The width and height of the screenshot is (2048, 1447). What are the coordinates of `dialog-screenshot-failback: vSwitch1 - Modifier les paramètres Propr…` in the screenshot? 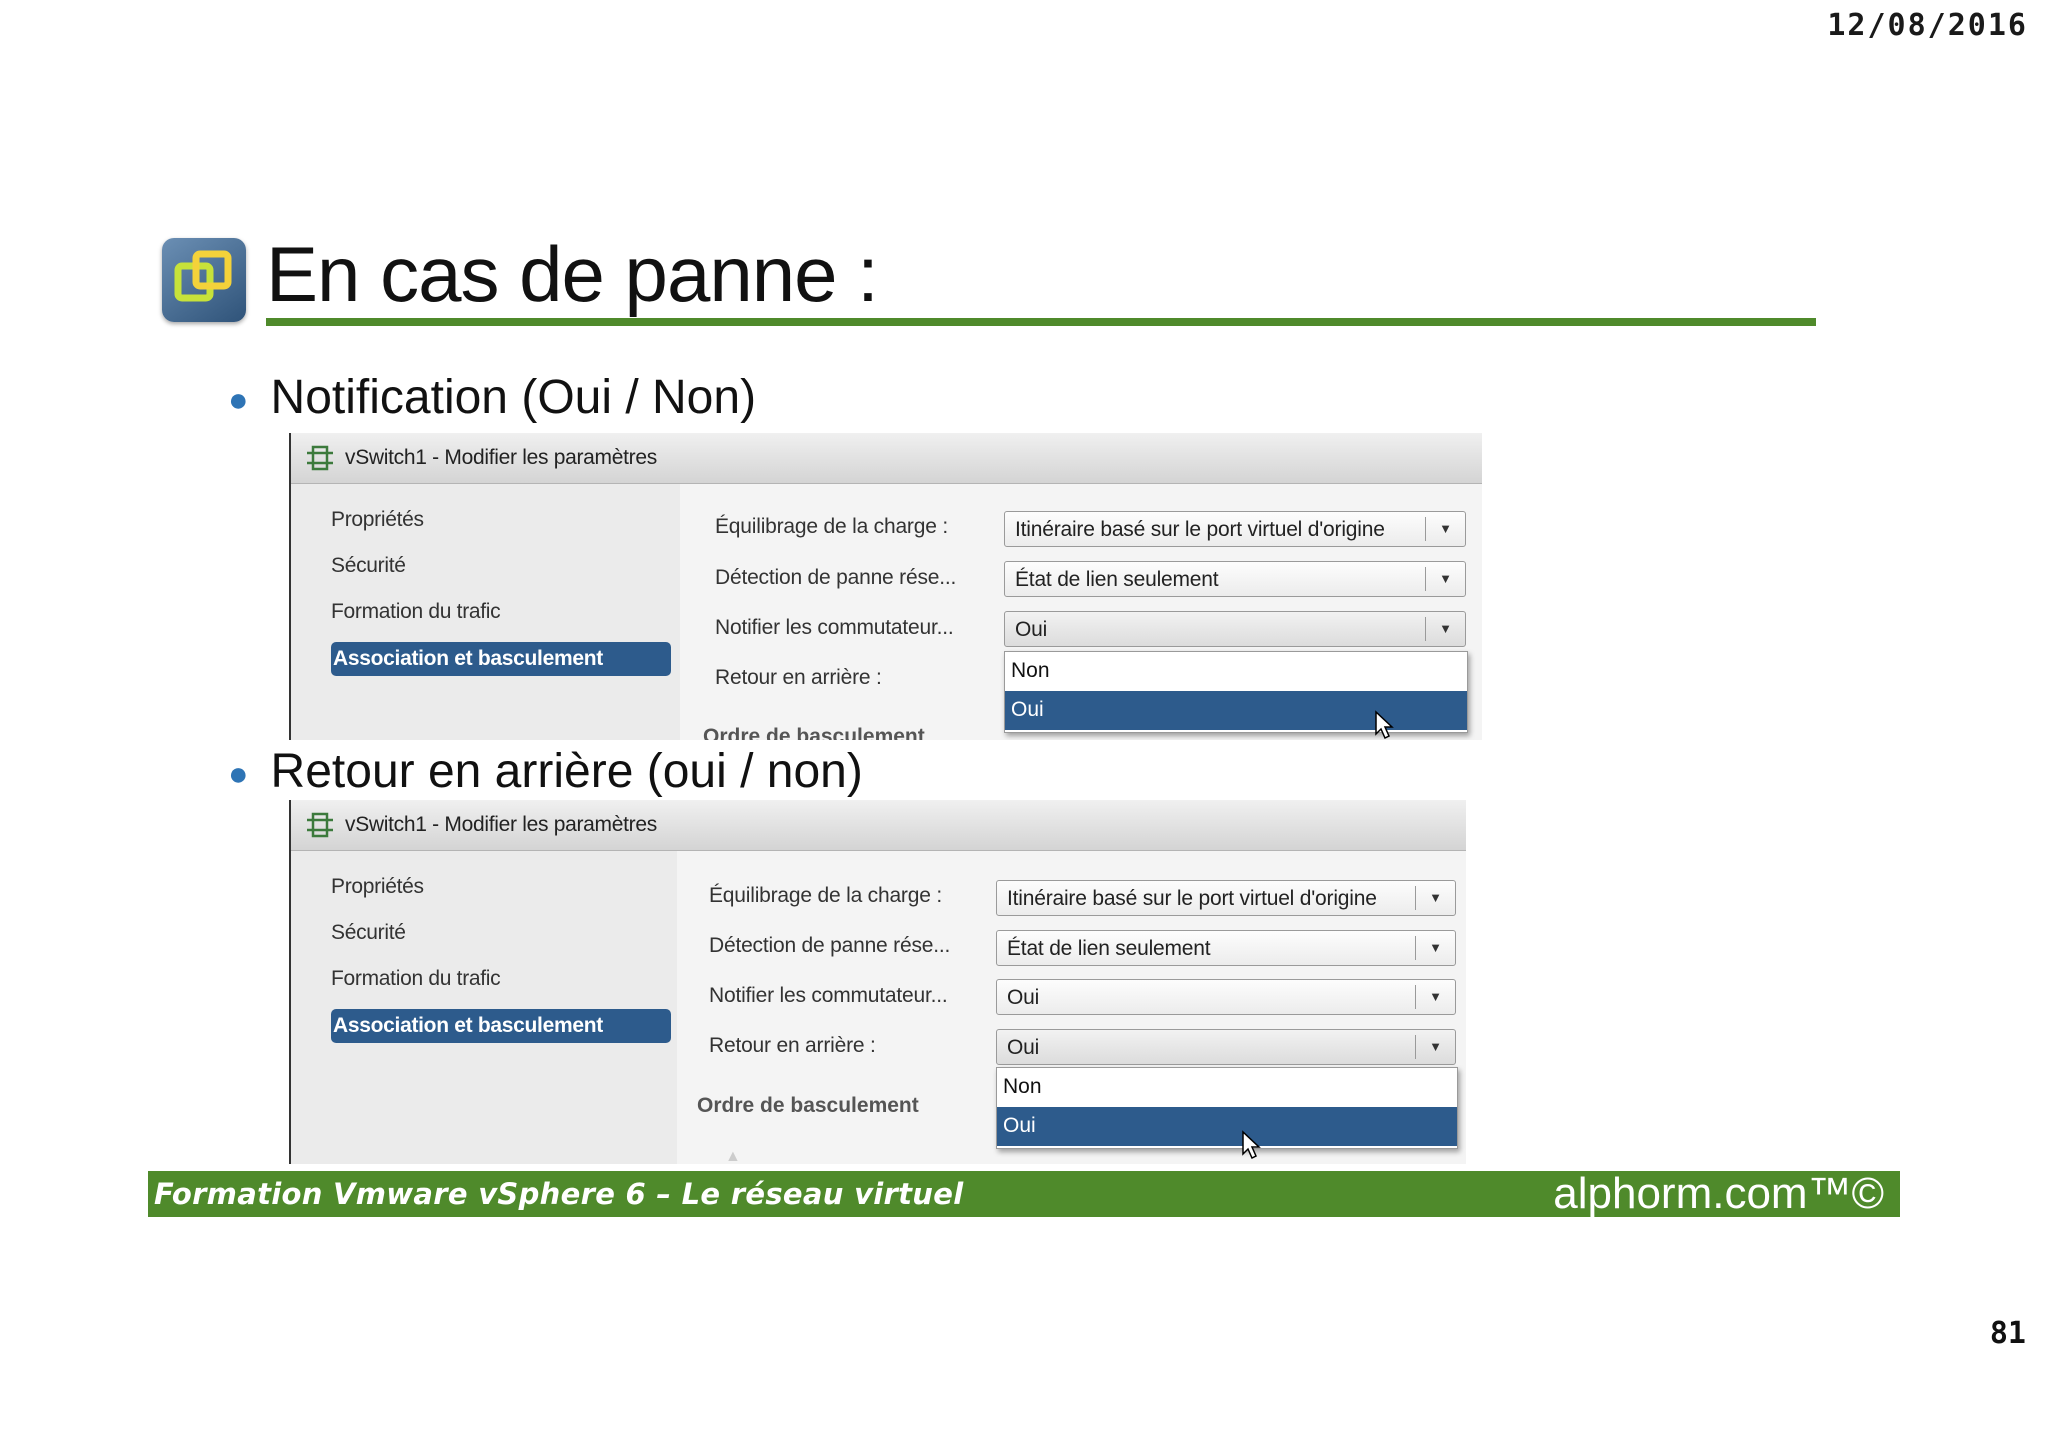 It's located at (877, 982).